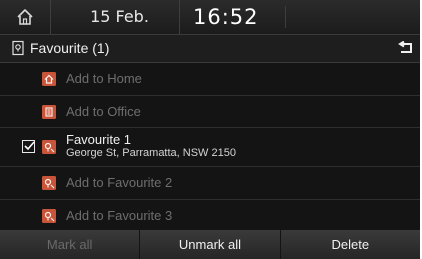 The image size is (422, 259). Describe the element at coordinates (210, 112) in the screenshot. I see `list-item-add-office: Add to Office` at that location.